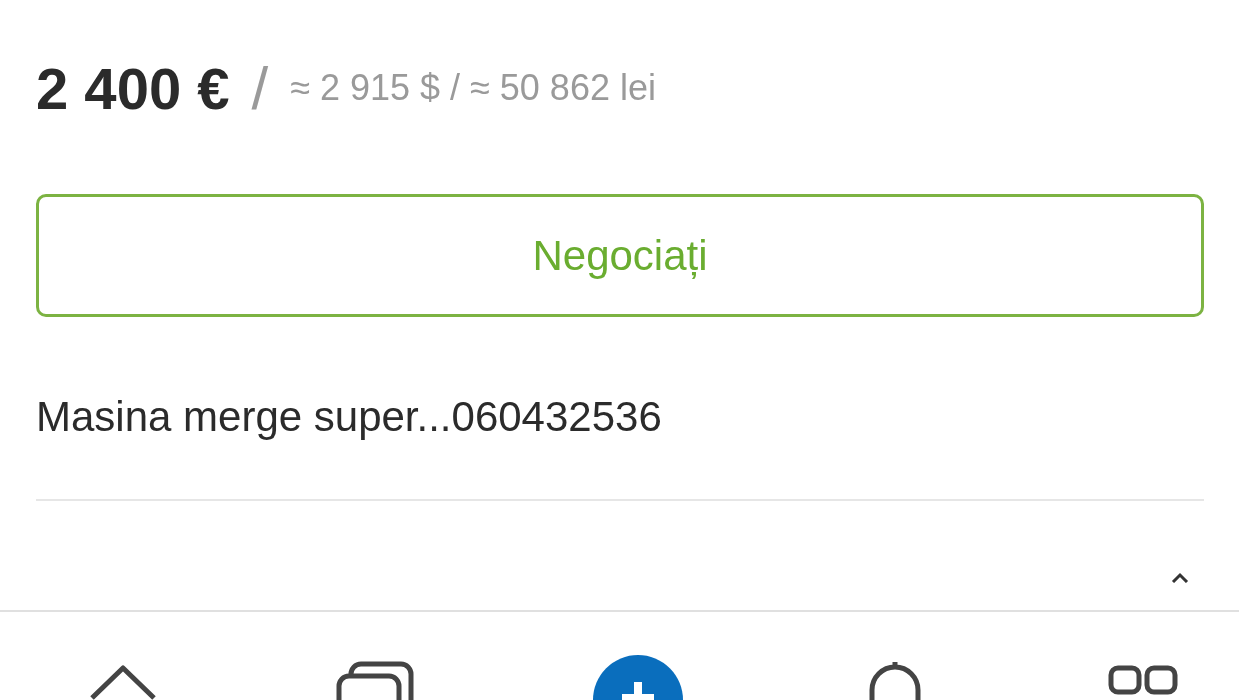  I want to click on cards-icon, so click(374, 680).